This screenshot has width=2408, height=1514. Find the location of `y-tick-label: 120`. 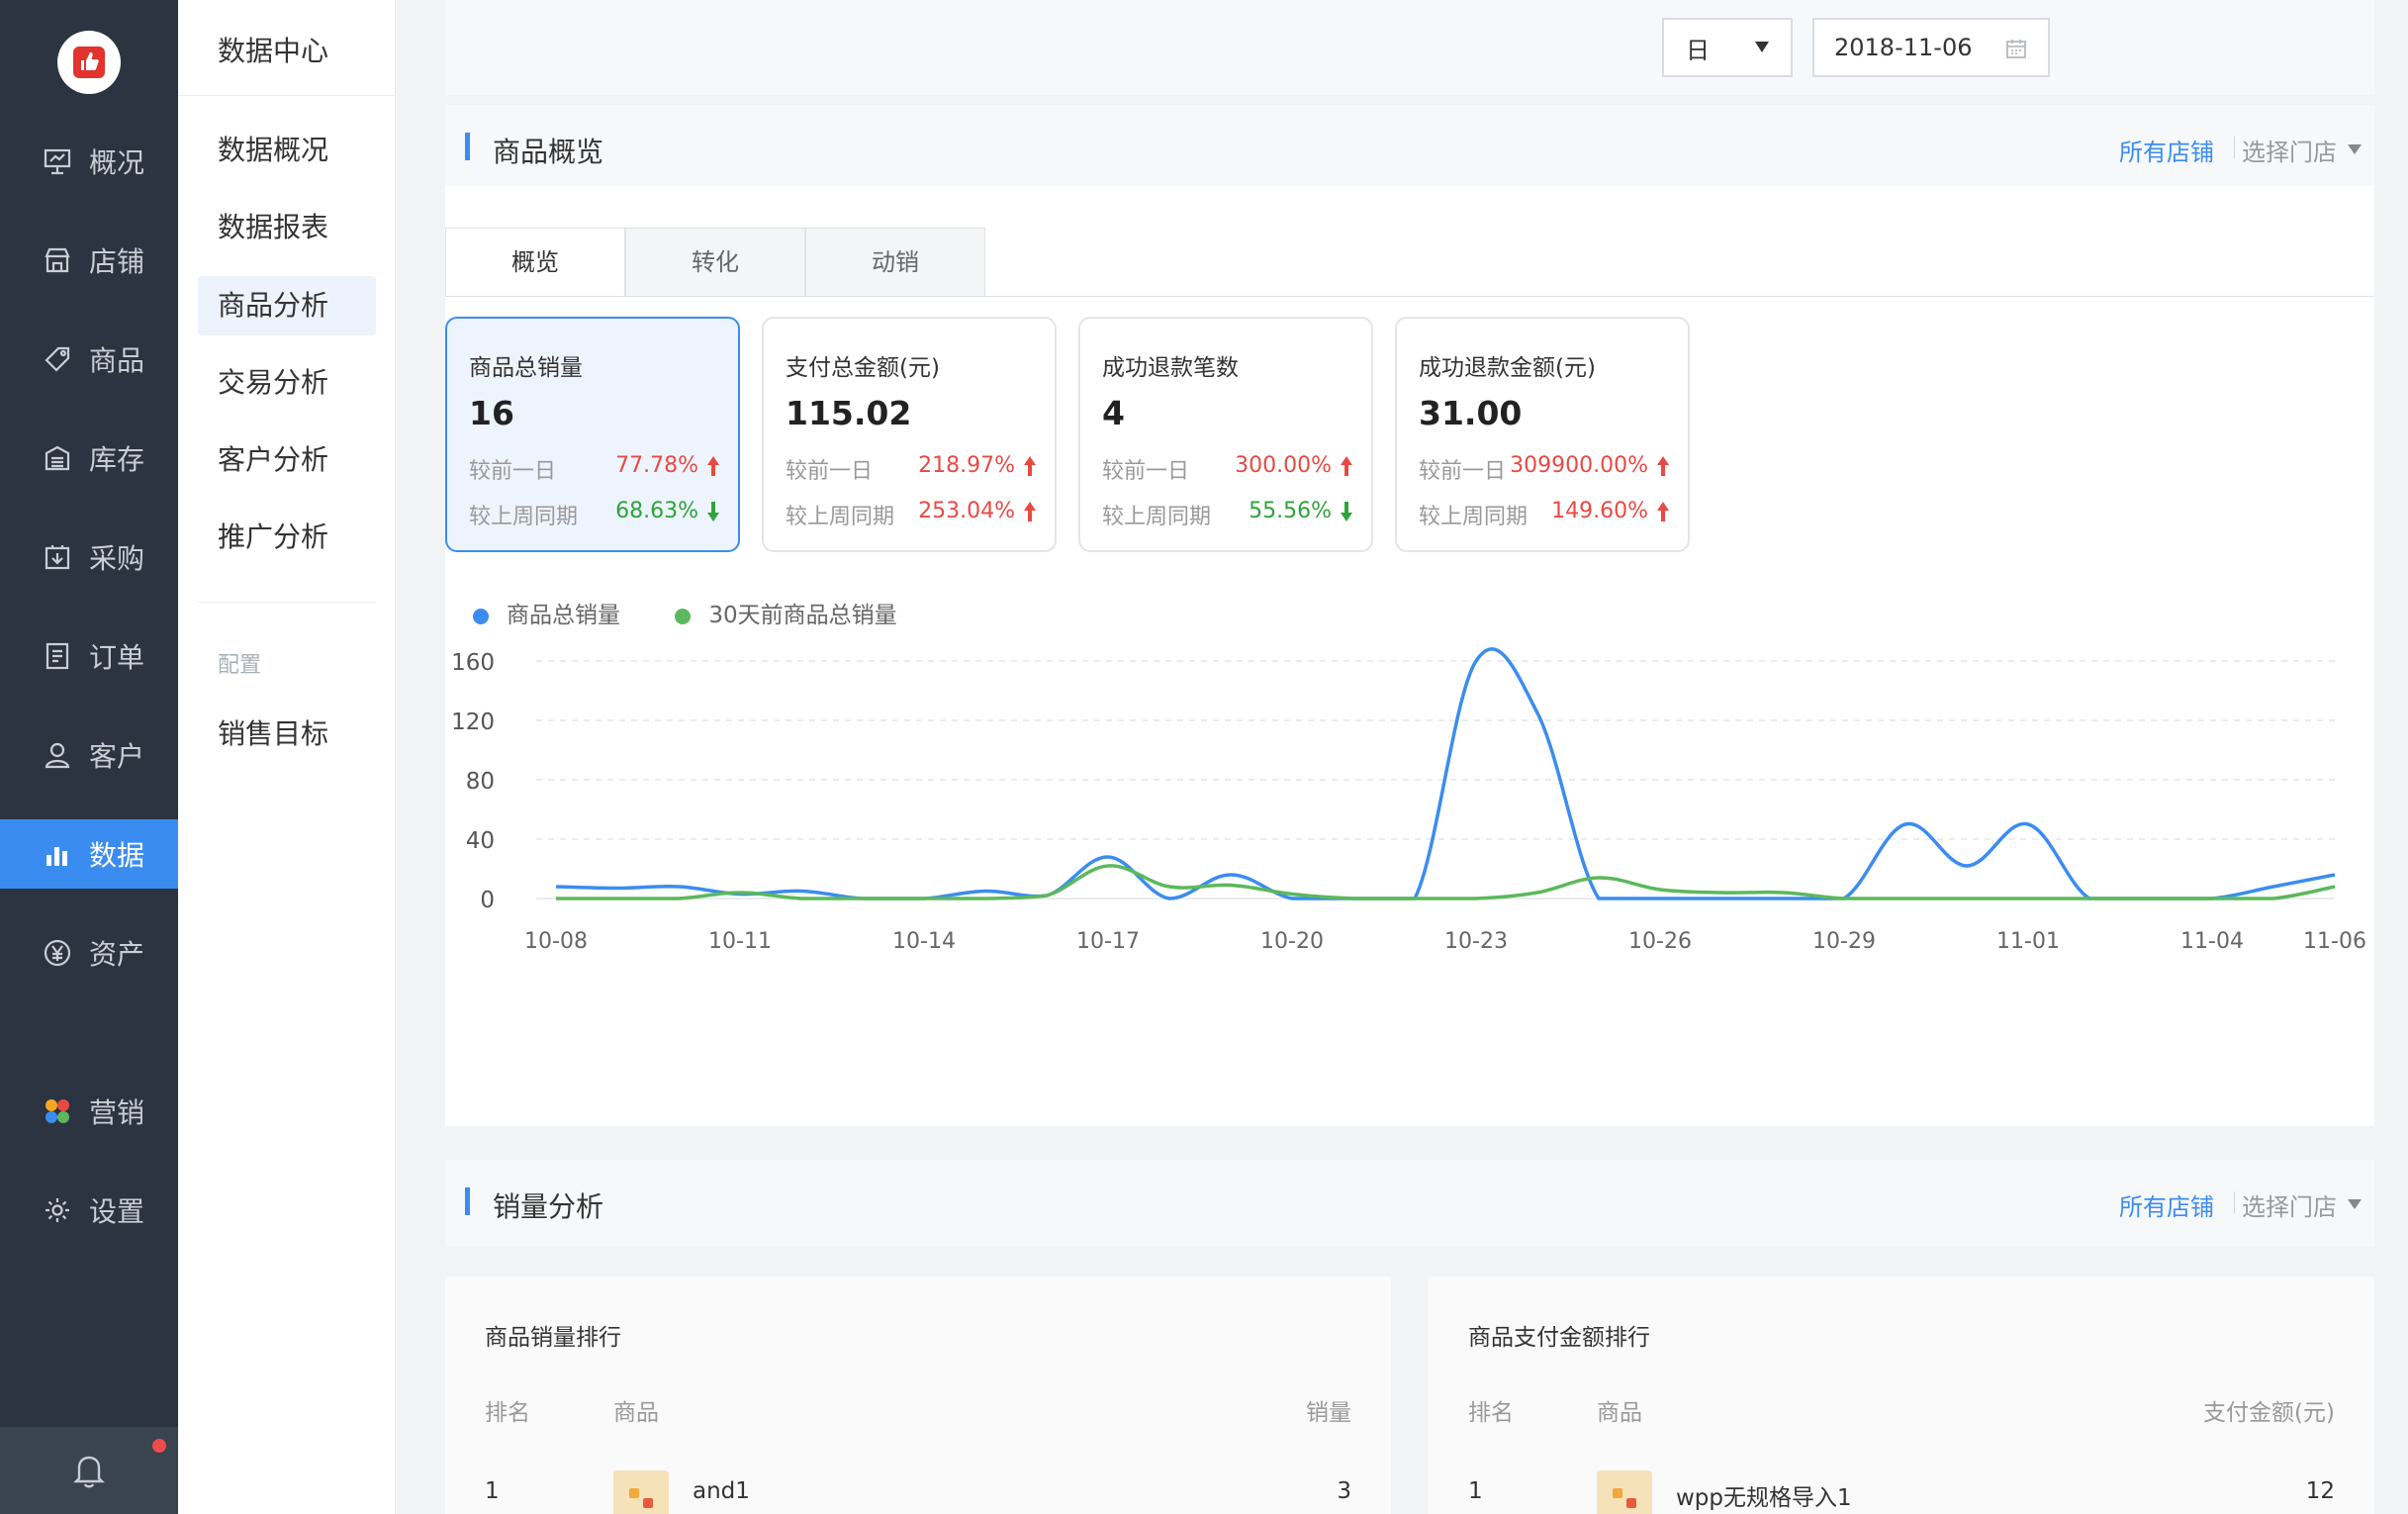

y-tick-label: 120 is located at coordinates (473, 722).